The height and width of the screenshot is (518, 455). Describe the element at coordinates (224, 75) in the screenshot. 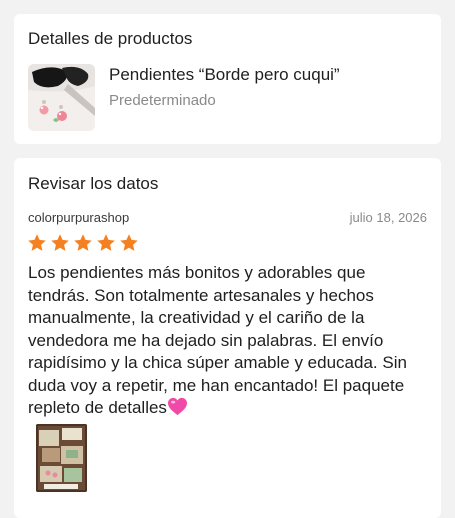

I see `product-name: Pendientes “Borde pero cuqui”` at that location.